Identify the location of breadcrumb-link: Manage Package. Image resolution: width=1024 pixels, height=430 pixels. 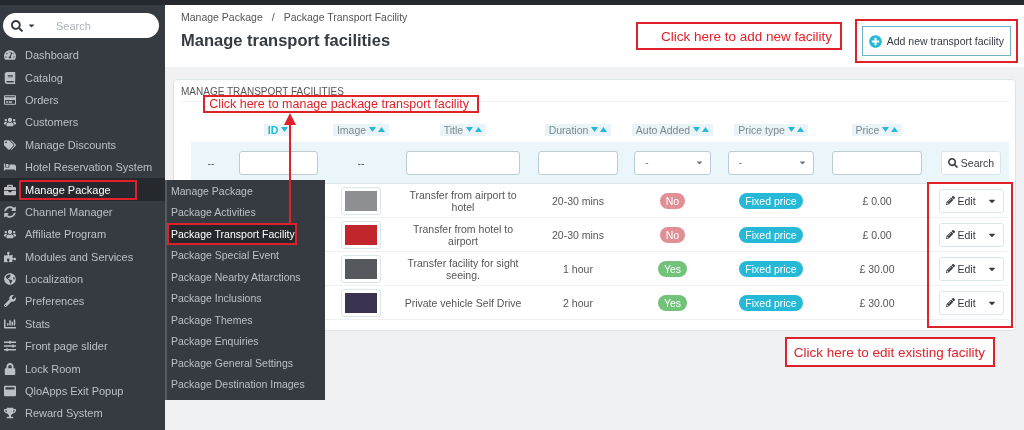
(222, 17).